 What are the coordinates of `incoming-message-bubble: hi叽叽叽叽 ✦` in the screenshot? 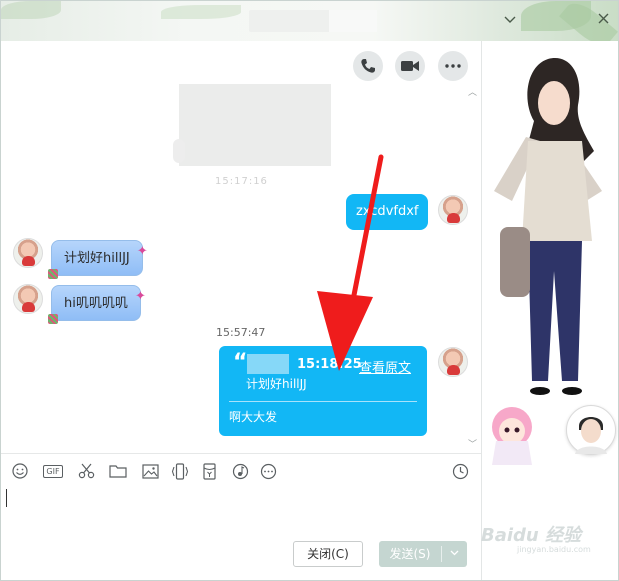 It's located at (97, 304).